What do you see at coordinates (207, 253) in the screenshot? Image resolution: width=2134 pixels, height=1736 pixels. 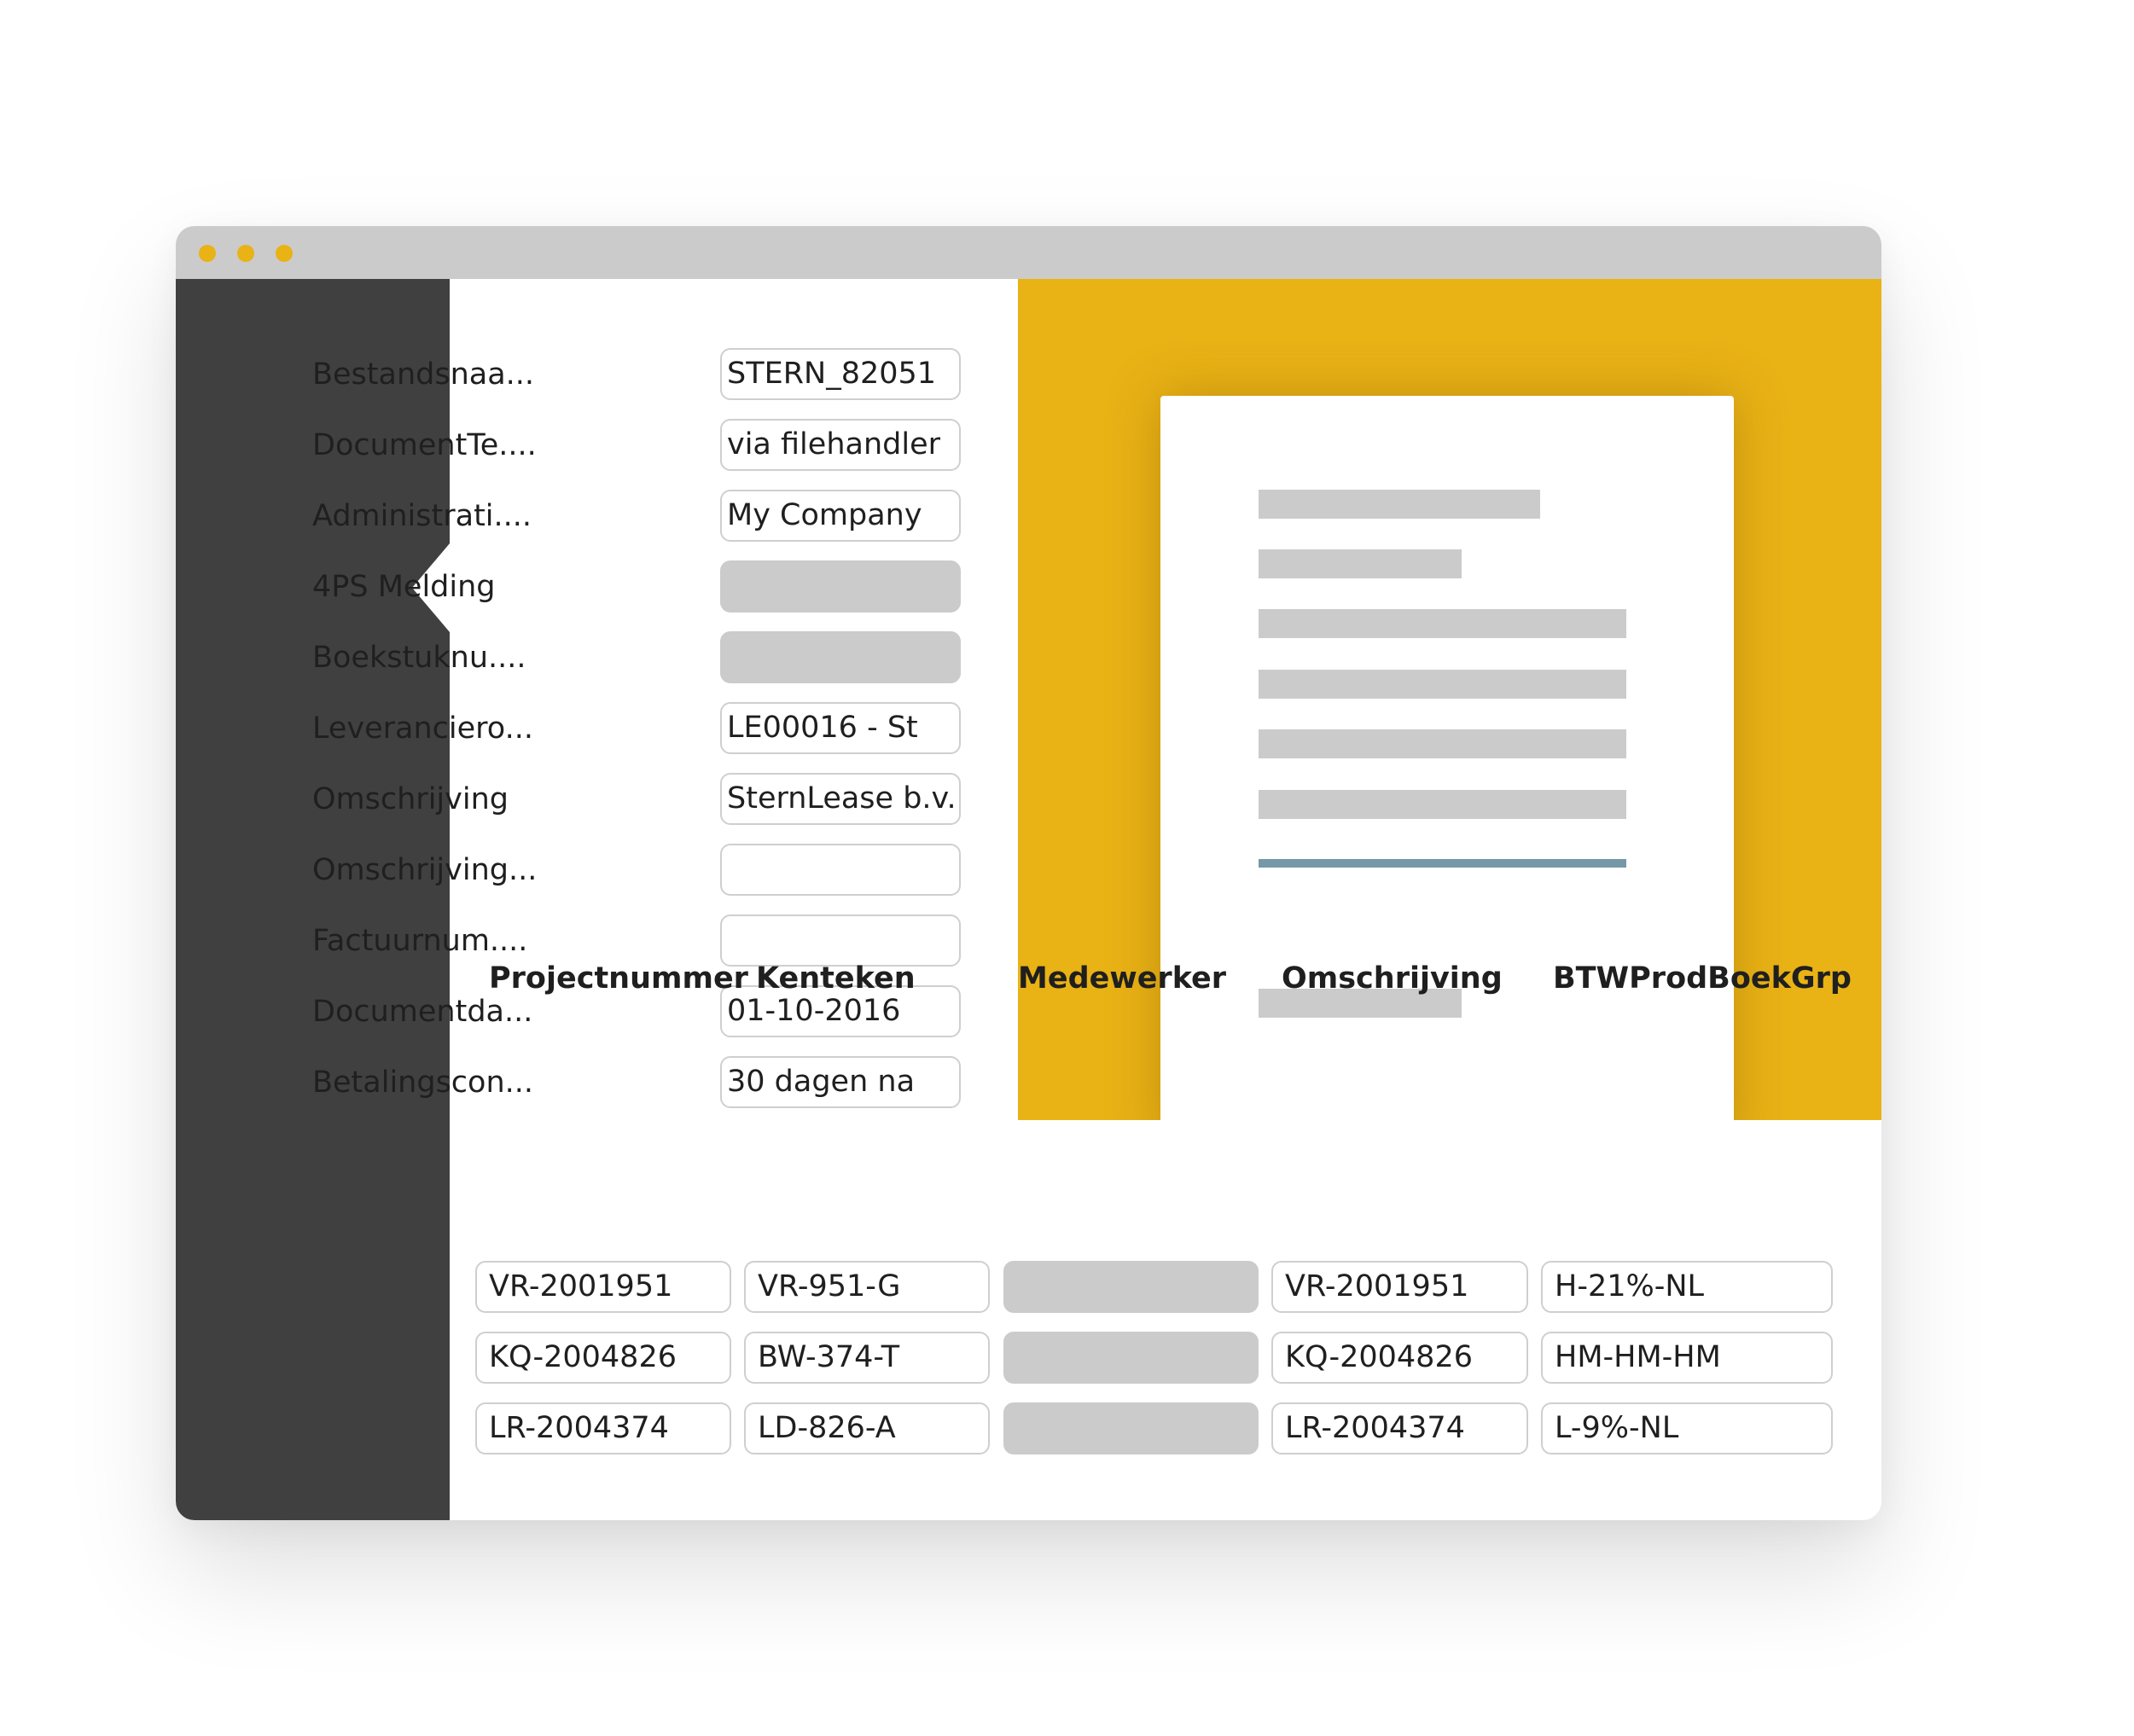 I see `window-close-dot` at bounding box center [207, 253].